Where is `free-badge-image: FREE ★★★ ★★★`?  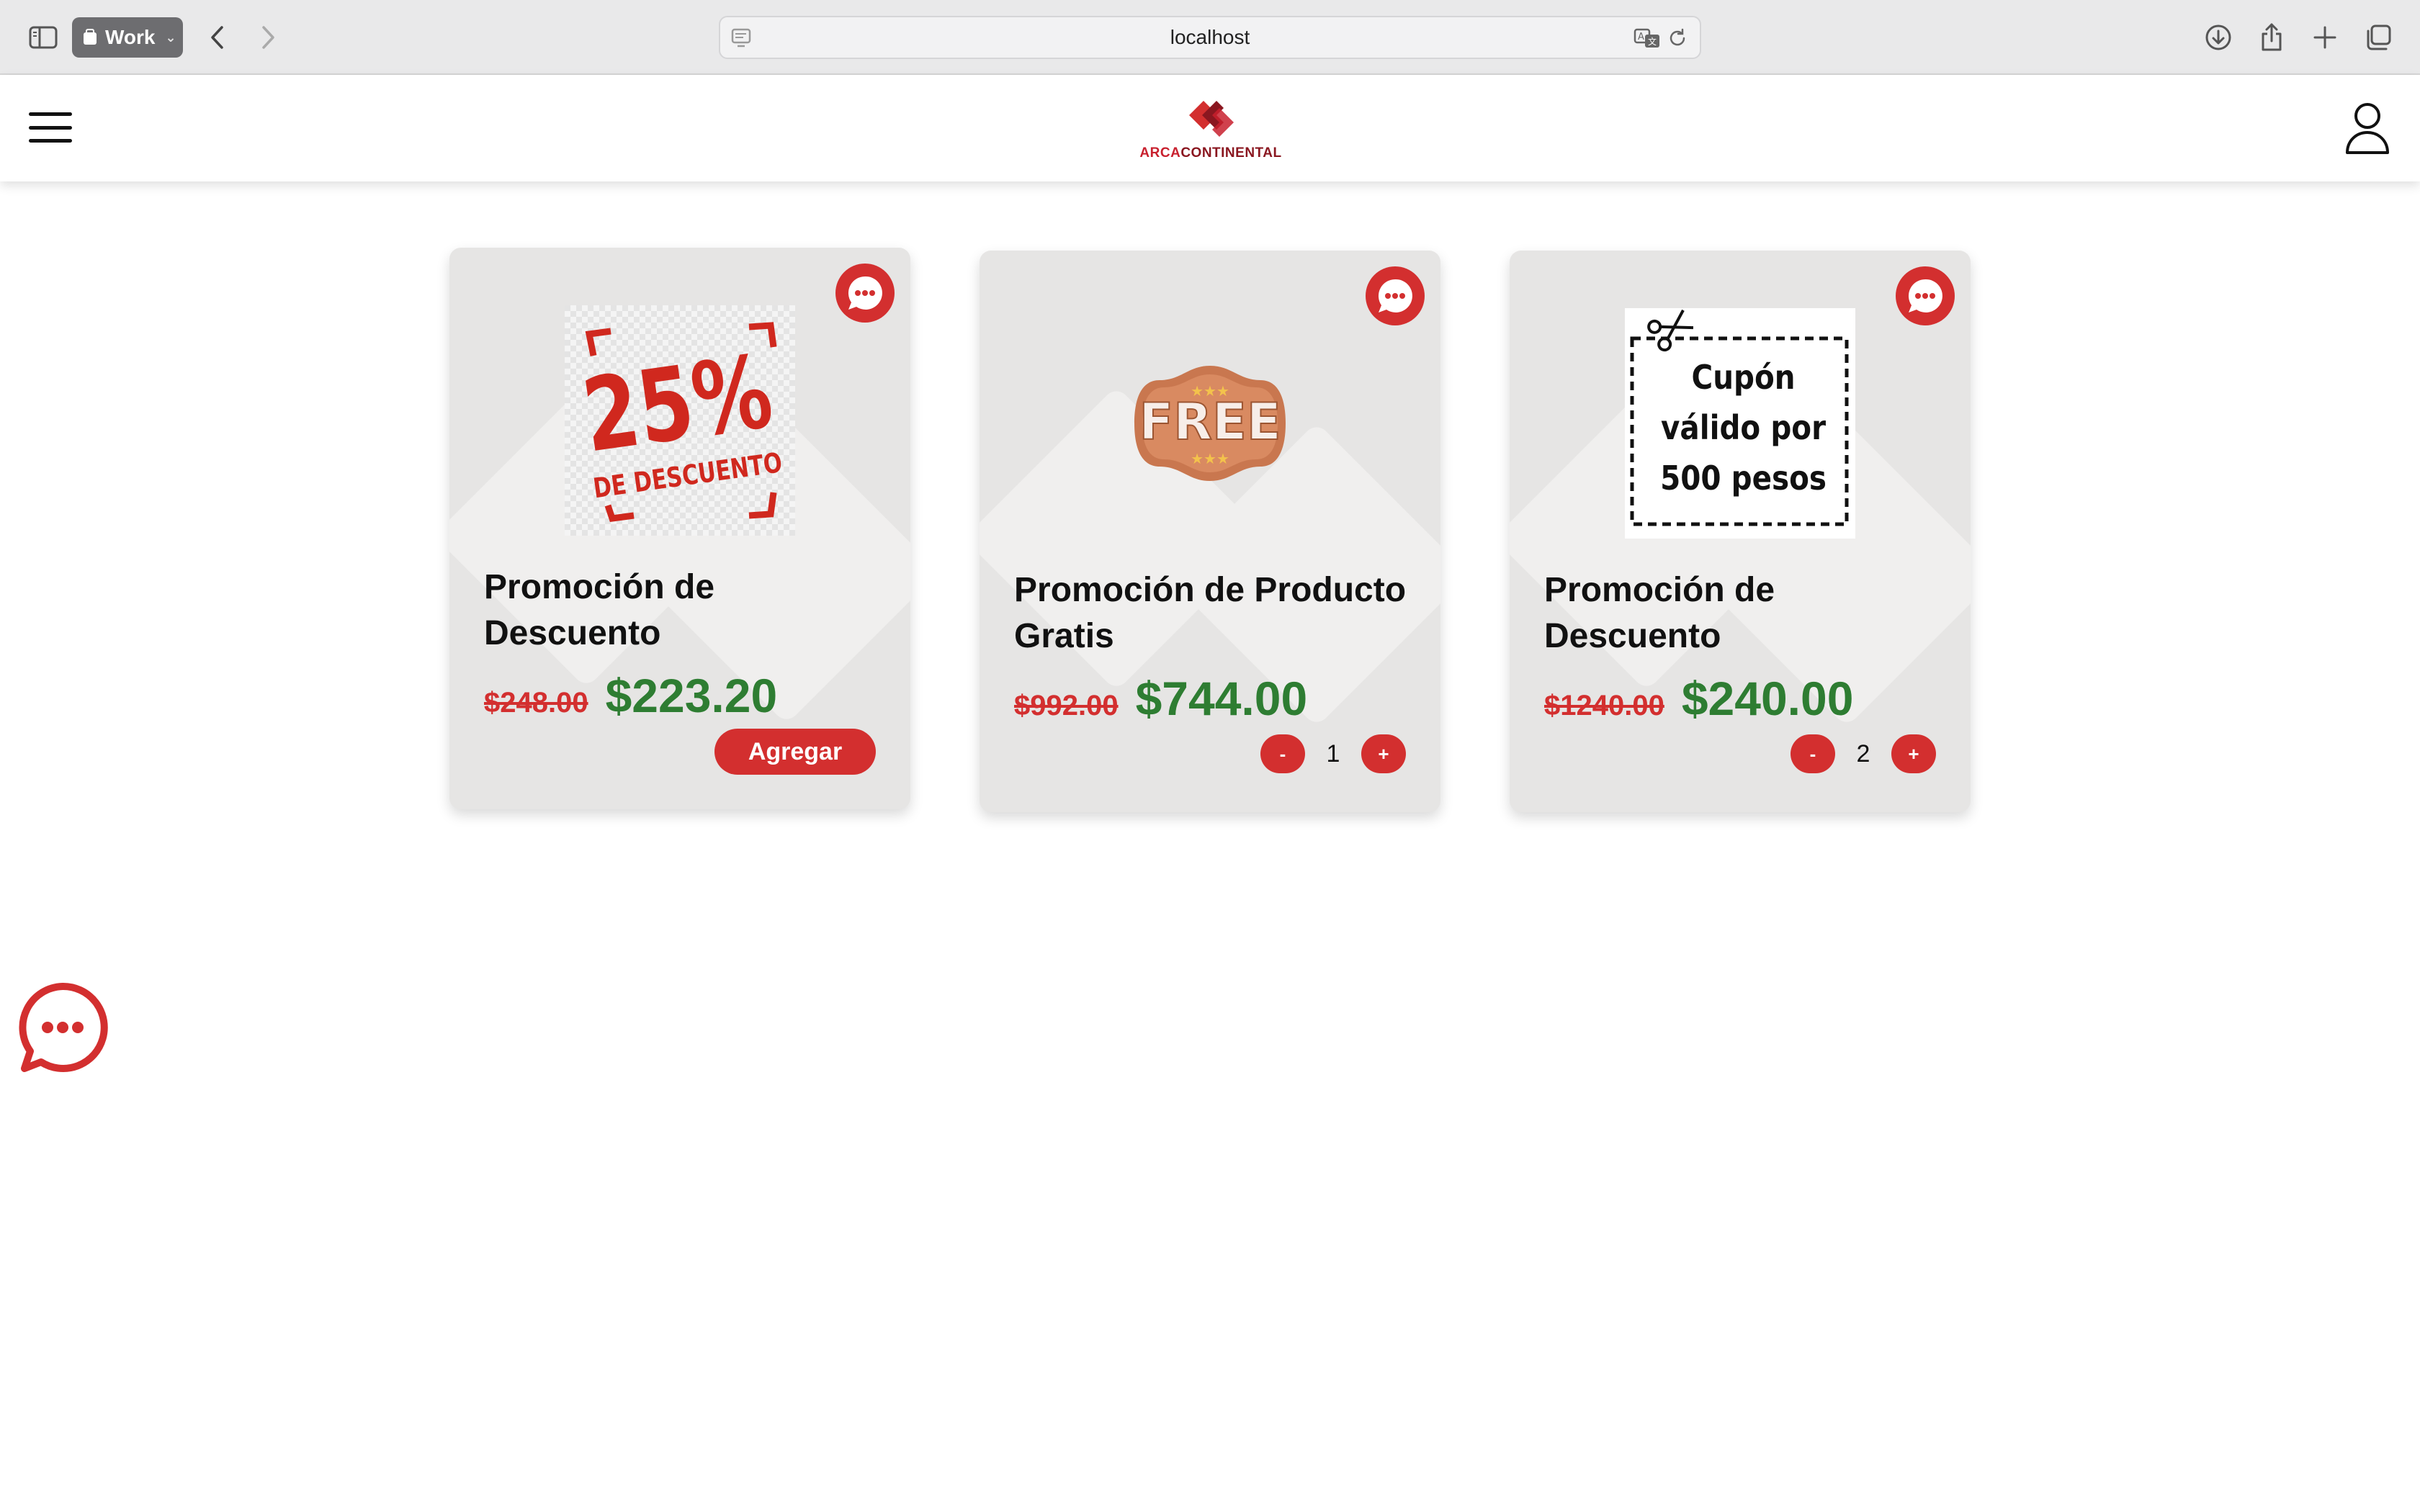 free-badge-image: FREE ★★★ ★★★ is located at coordinates (1210, 423).